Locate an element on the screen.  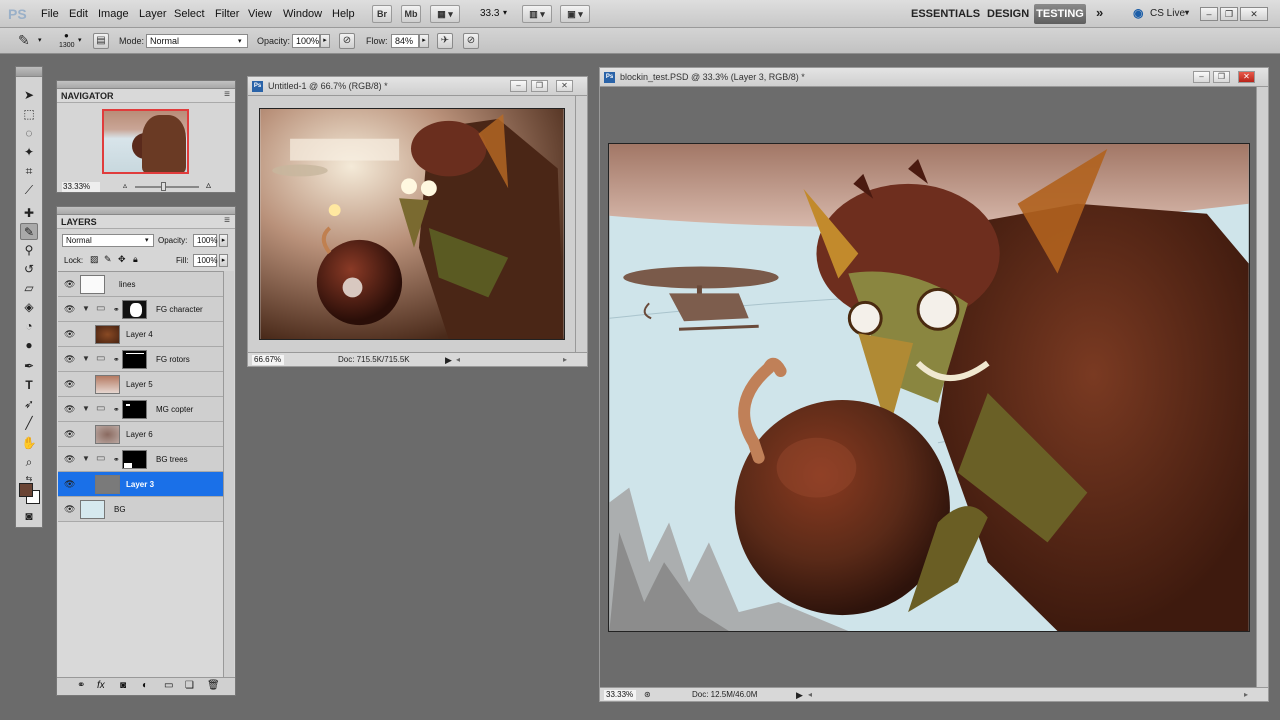
layer-row: 👁︎ Layer 5 is located at coordinates (140, 384).